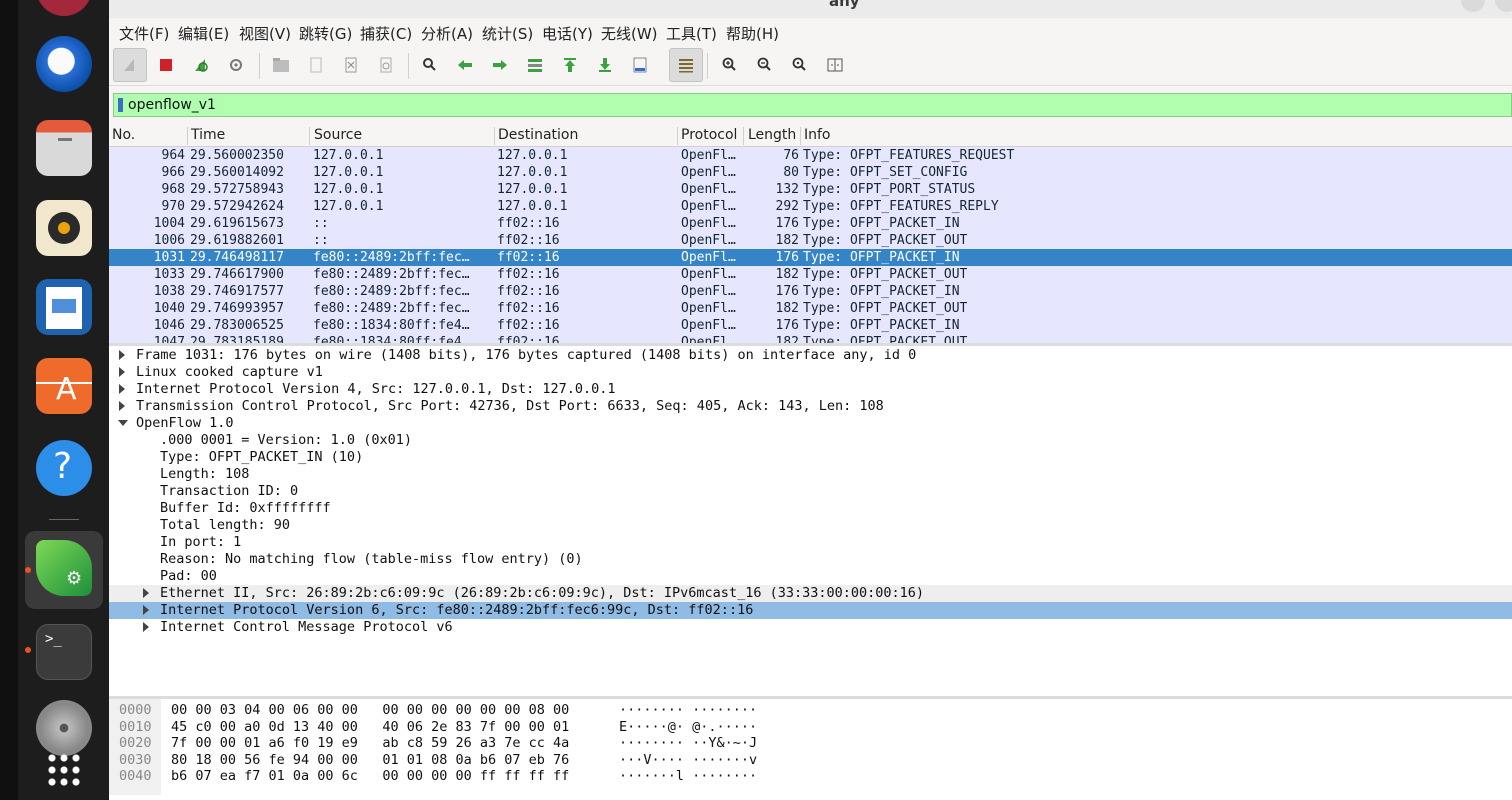 The image size is (1512, 800). Describe the element at coordinates (810, 491) in the screenshot. I see `detail-tree-item: Transaction ID: 0` at that location.